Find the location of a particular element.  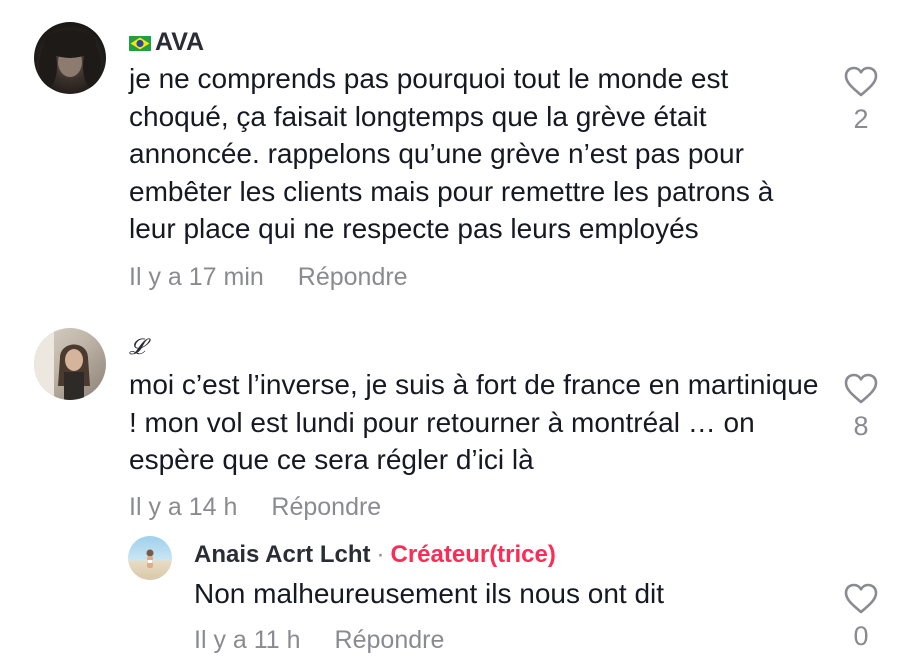

comment-meta: Il y a 14 h Répondre is located at coordinates (255, 507).